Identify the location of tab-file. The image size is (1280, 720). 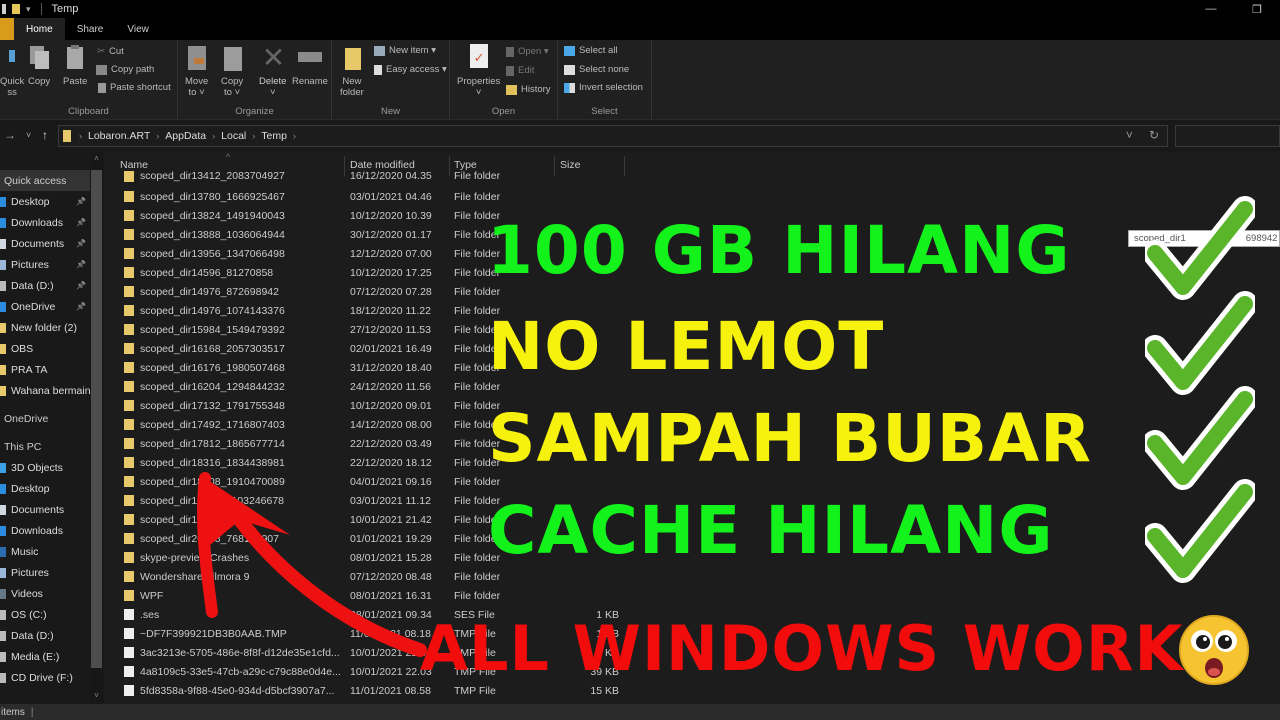
(7, 29).